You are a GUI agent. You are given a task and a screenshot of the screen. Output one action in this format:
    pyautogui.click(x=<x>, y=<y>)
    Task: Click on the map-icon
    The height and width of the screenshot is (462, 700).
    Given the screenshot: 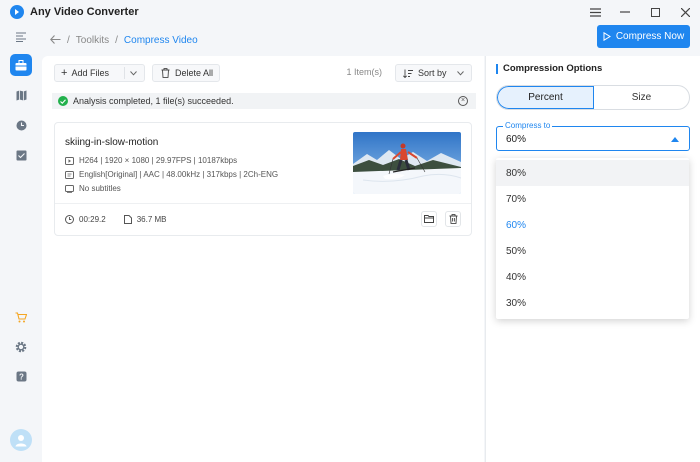 What is the action you would take?
    pyautogui.click(x=21, y=95)
    